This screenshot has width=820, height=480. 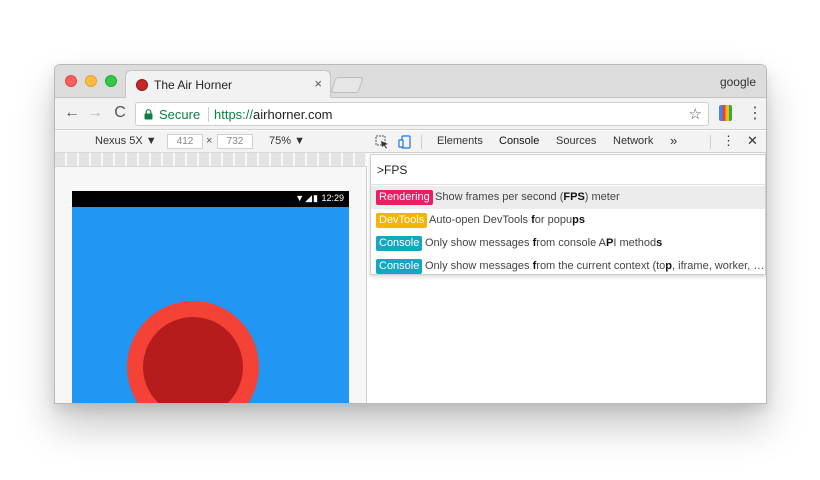 What do you see at coordinates (507, 220) in the screenshot?
I see `command-result-text: Auto-open DevTools for popups` at bounding box center [507, 220].